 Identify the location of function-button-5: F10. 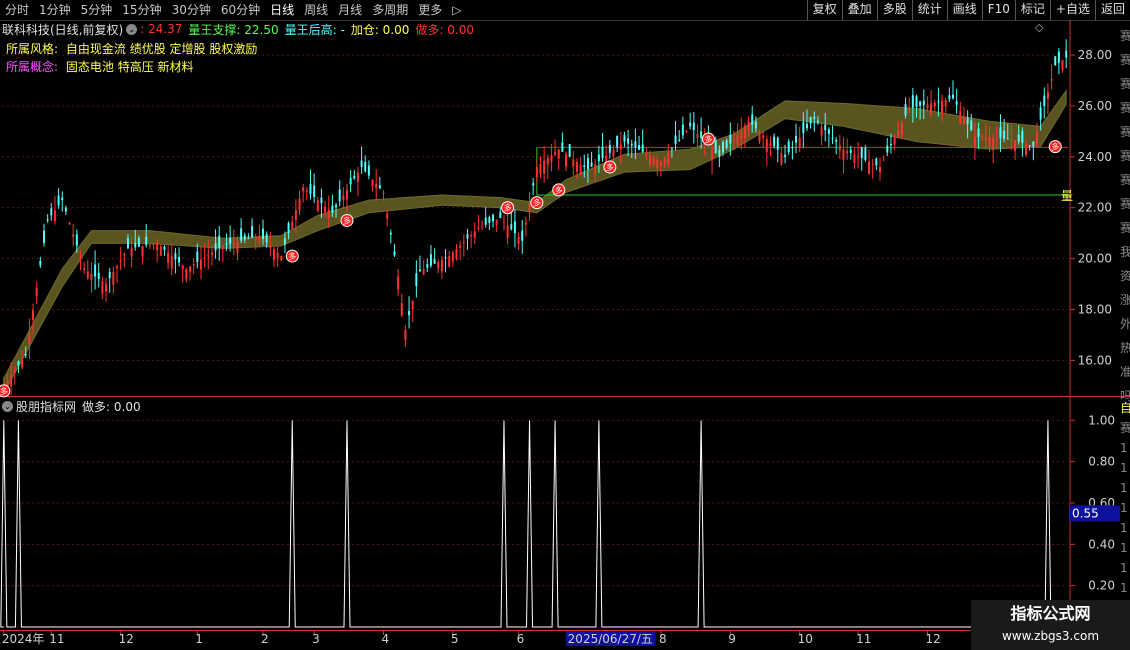
(998, 10).